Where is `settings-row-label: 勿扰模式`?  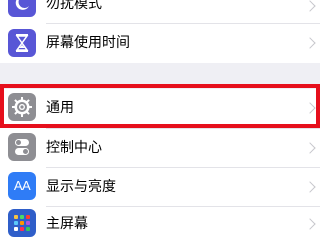 settings-row-label: 勿扰模式 is located at coordinates (74, 6).